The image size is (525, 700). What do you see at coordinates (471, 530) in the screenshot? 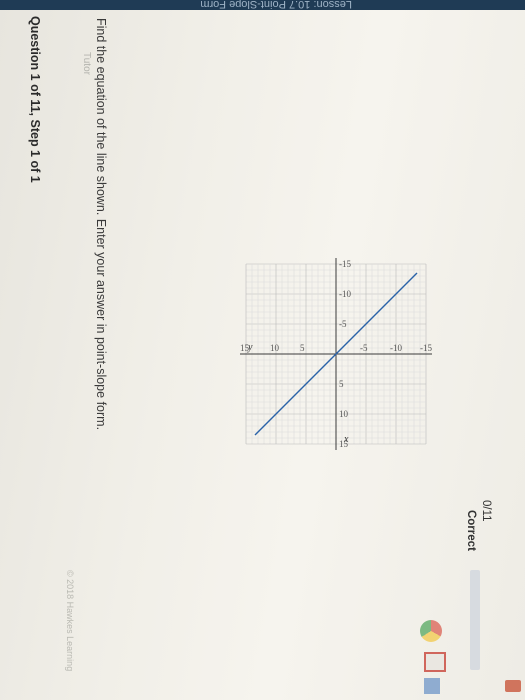
I see `status-badge: Correct` at bounding box center [471, 530].